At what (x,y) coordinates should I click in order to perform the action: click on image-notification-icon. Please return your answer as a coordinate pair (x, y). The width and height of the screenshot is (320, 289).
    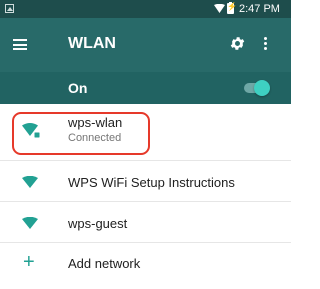
    Looking at the image, I should click on (9, 8).